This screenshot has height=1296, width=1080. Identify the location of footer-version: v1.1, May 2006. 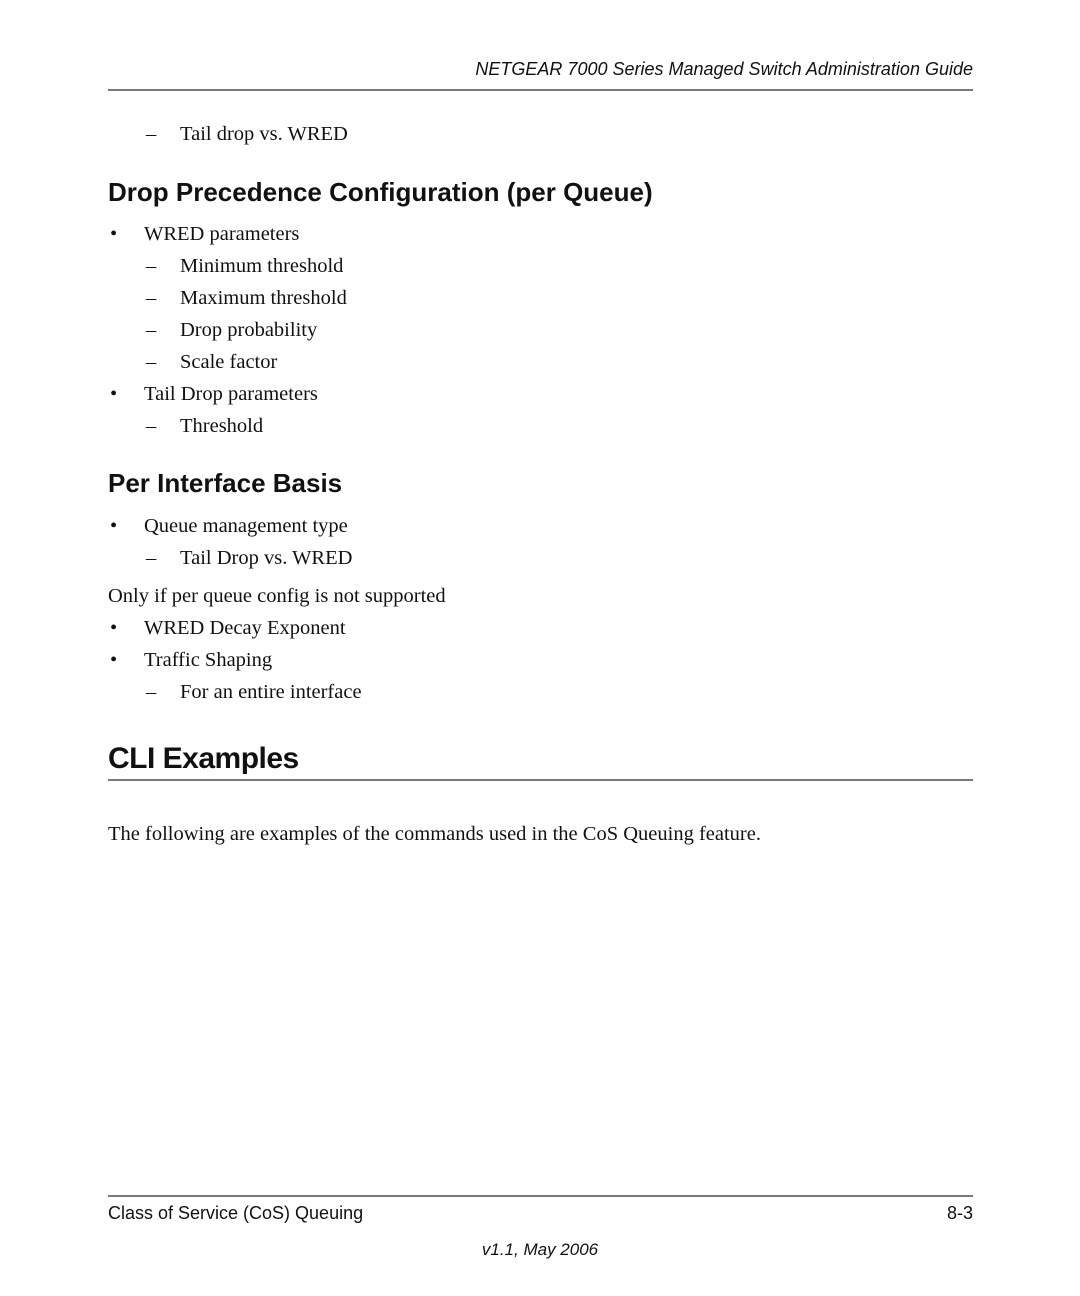
(540, 1249).